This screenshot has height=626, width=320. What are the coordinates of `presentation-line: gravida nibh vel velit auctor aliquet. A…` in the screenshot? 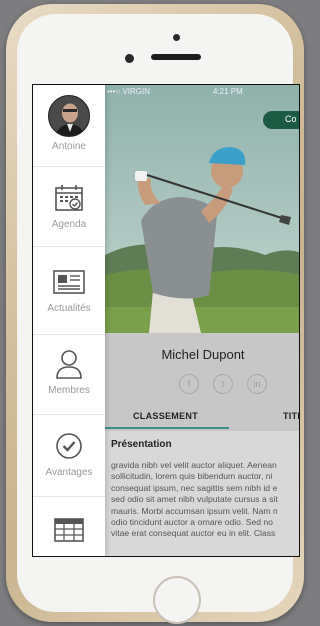 It's located at (194, 465).